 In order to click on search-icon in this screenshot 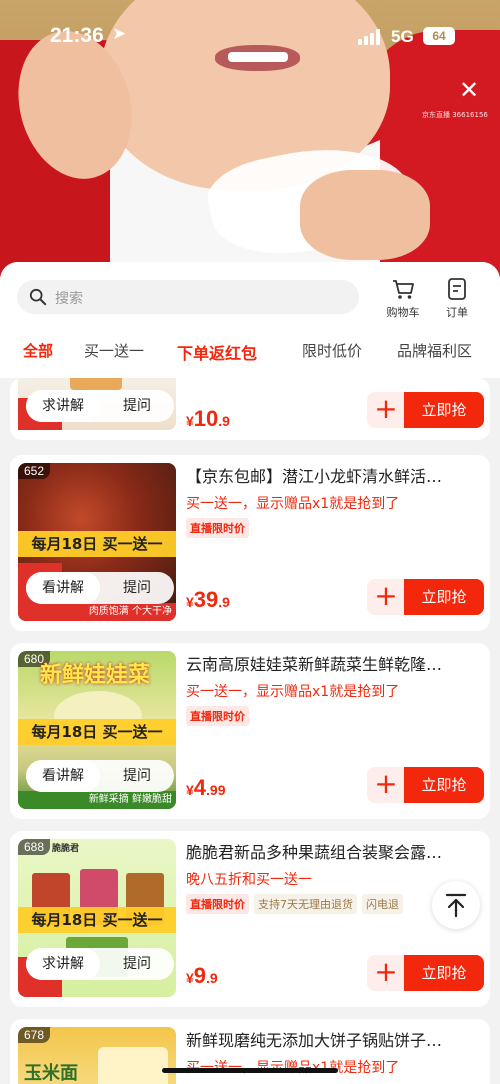, I will do `click(38, 297)`.